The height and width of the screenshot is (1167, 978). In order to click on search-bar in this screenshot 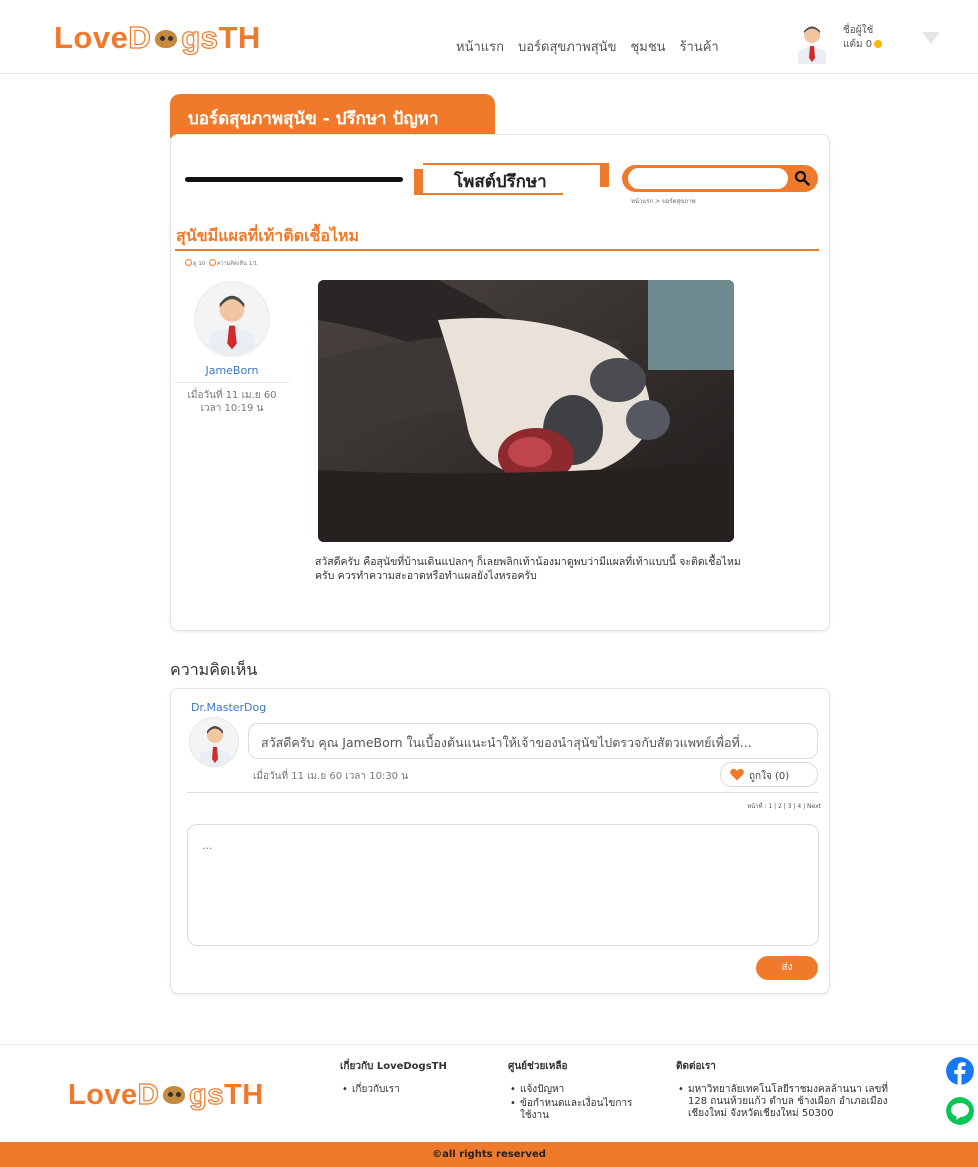, I will do `click(720, 178)`.